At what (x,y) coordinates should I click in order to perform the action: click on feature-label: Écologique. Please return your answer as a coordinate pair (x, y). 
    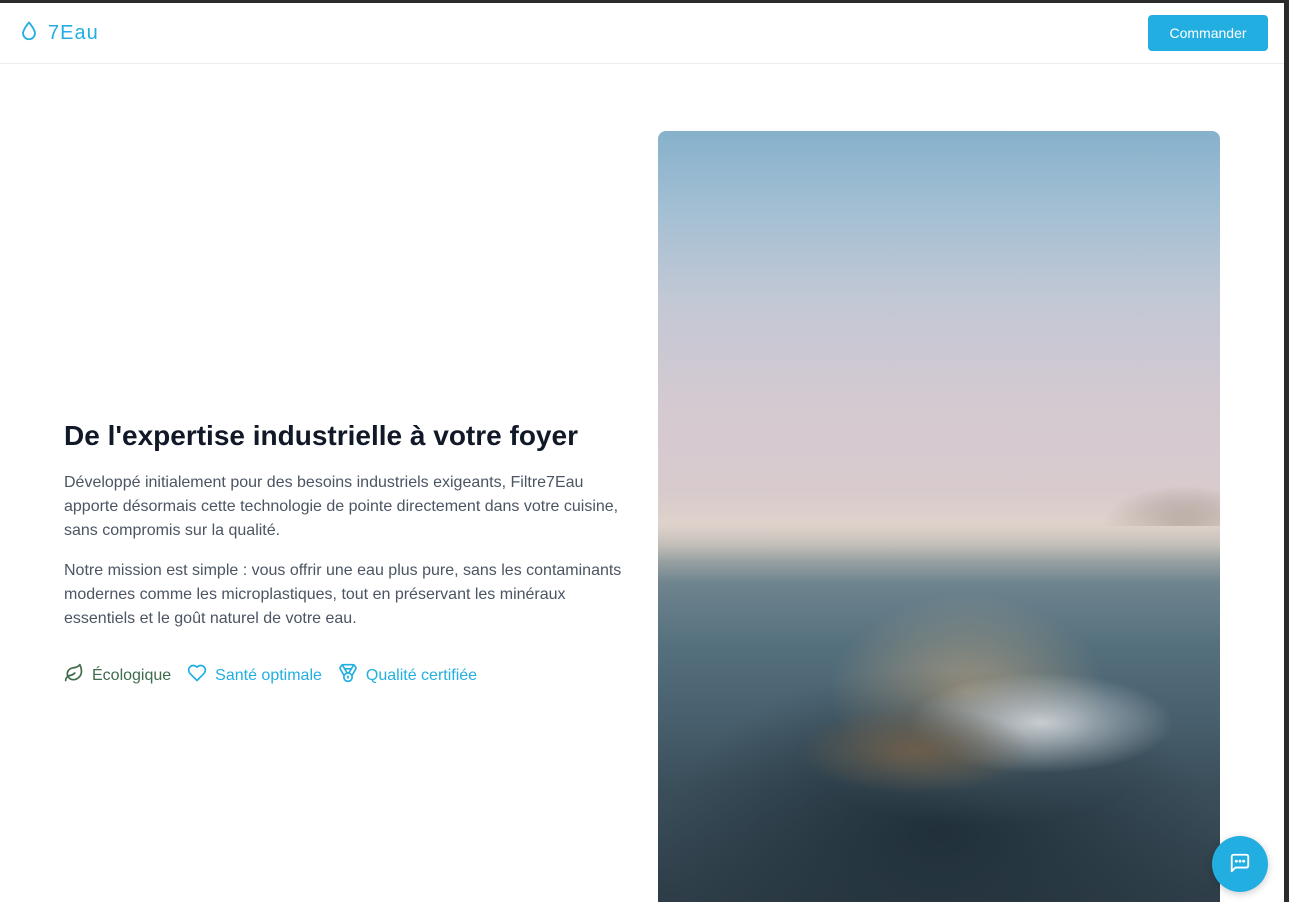
    Looking at the image, I should click on (132, 675).